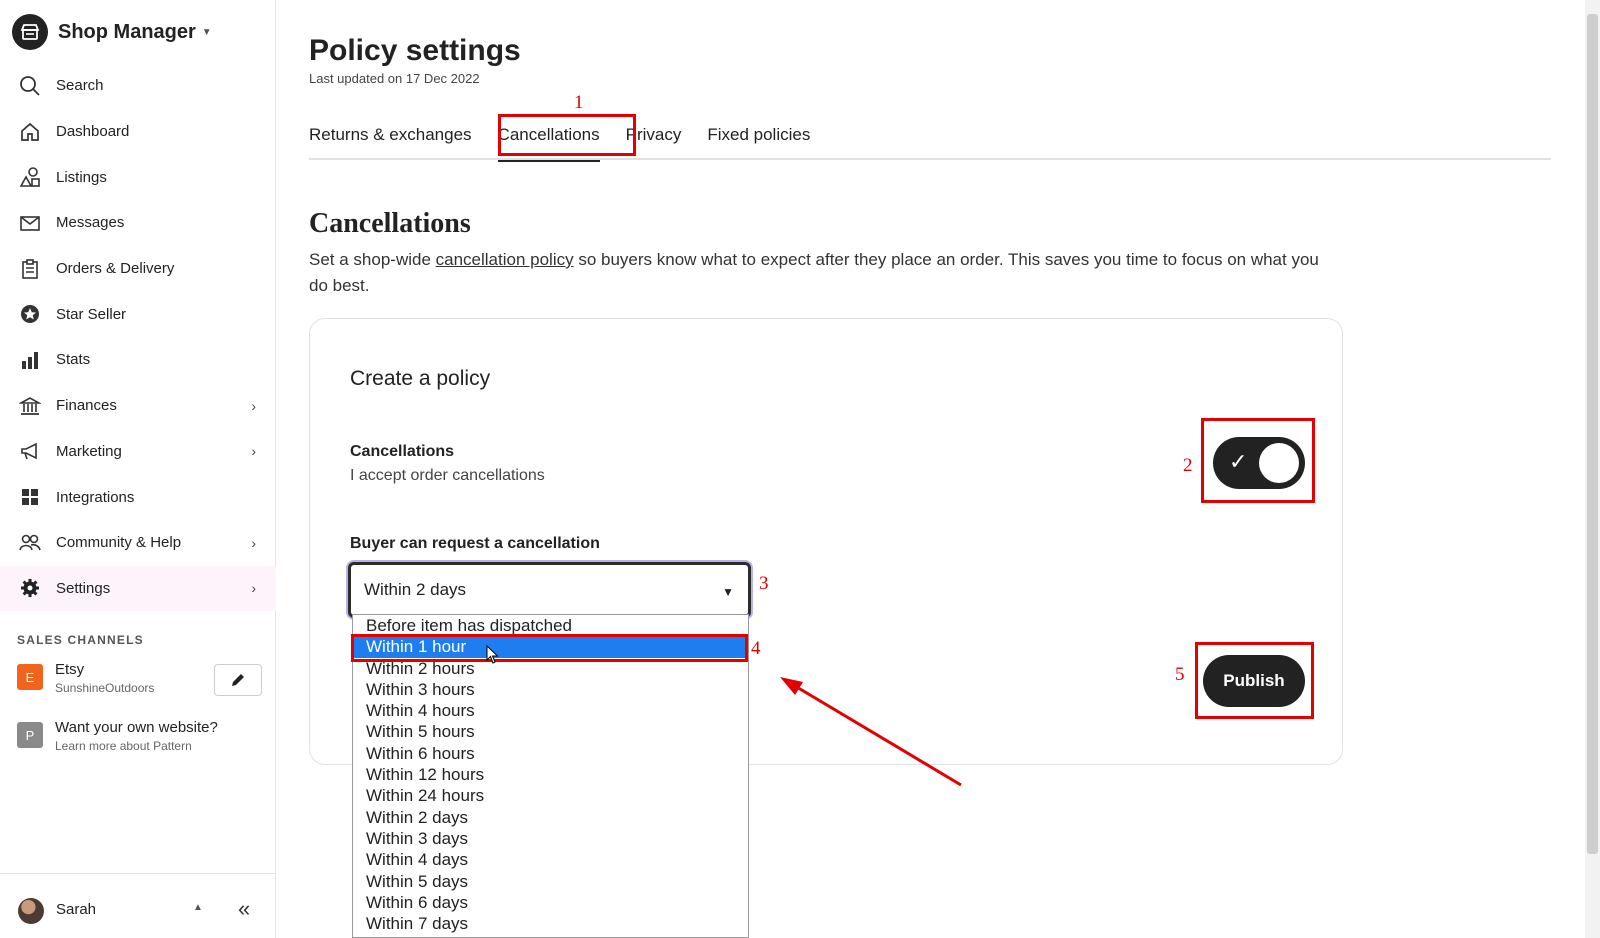 The height and width of the screenshot is (938, 1600). I want to click on dropdown-option: Within 4 hours, so click(550, 710).